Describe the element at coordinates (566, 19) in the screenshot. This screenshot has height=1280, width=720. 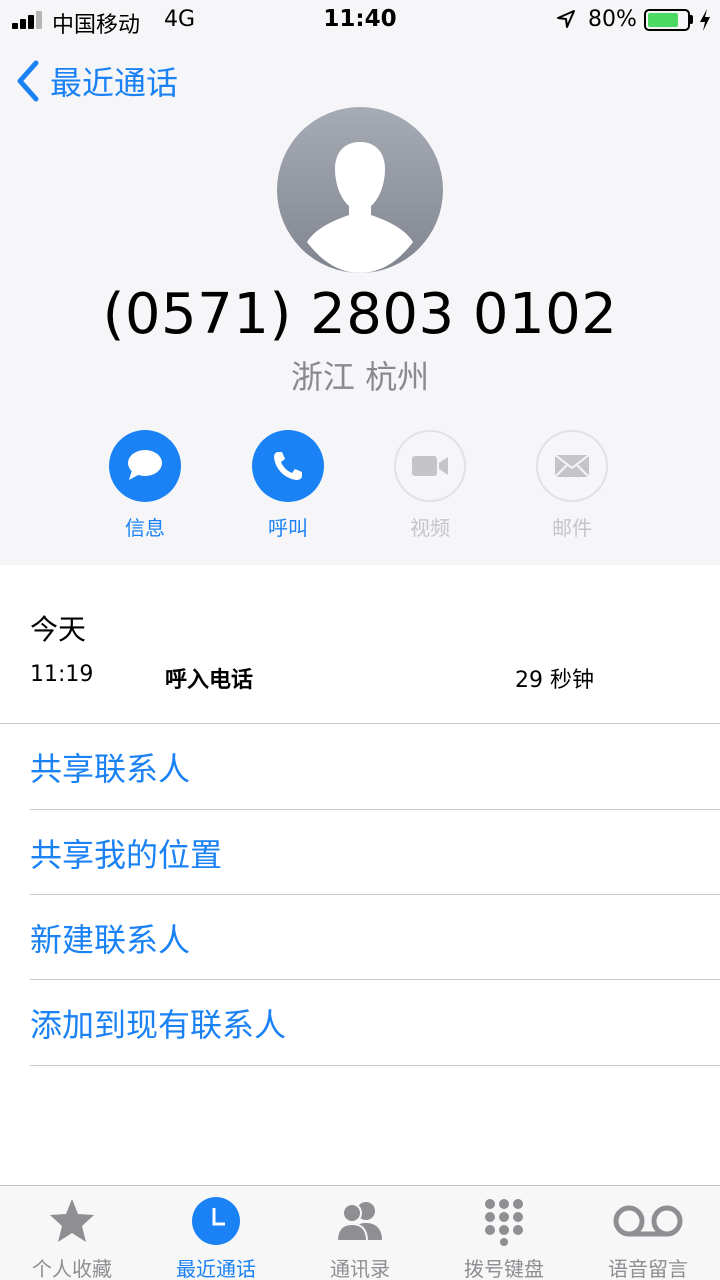
I see `location-arrow-icon` at that location.